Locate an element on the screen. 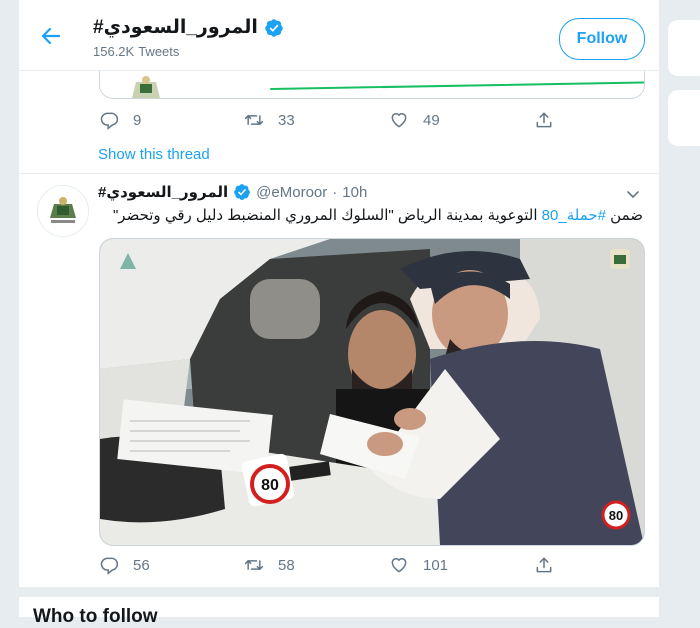  traffic-logo-icon is located at coordinates (146, 87).